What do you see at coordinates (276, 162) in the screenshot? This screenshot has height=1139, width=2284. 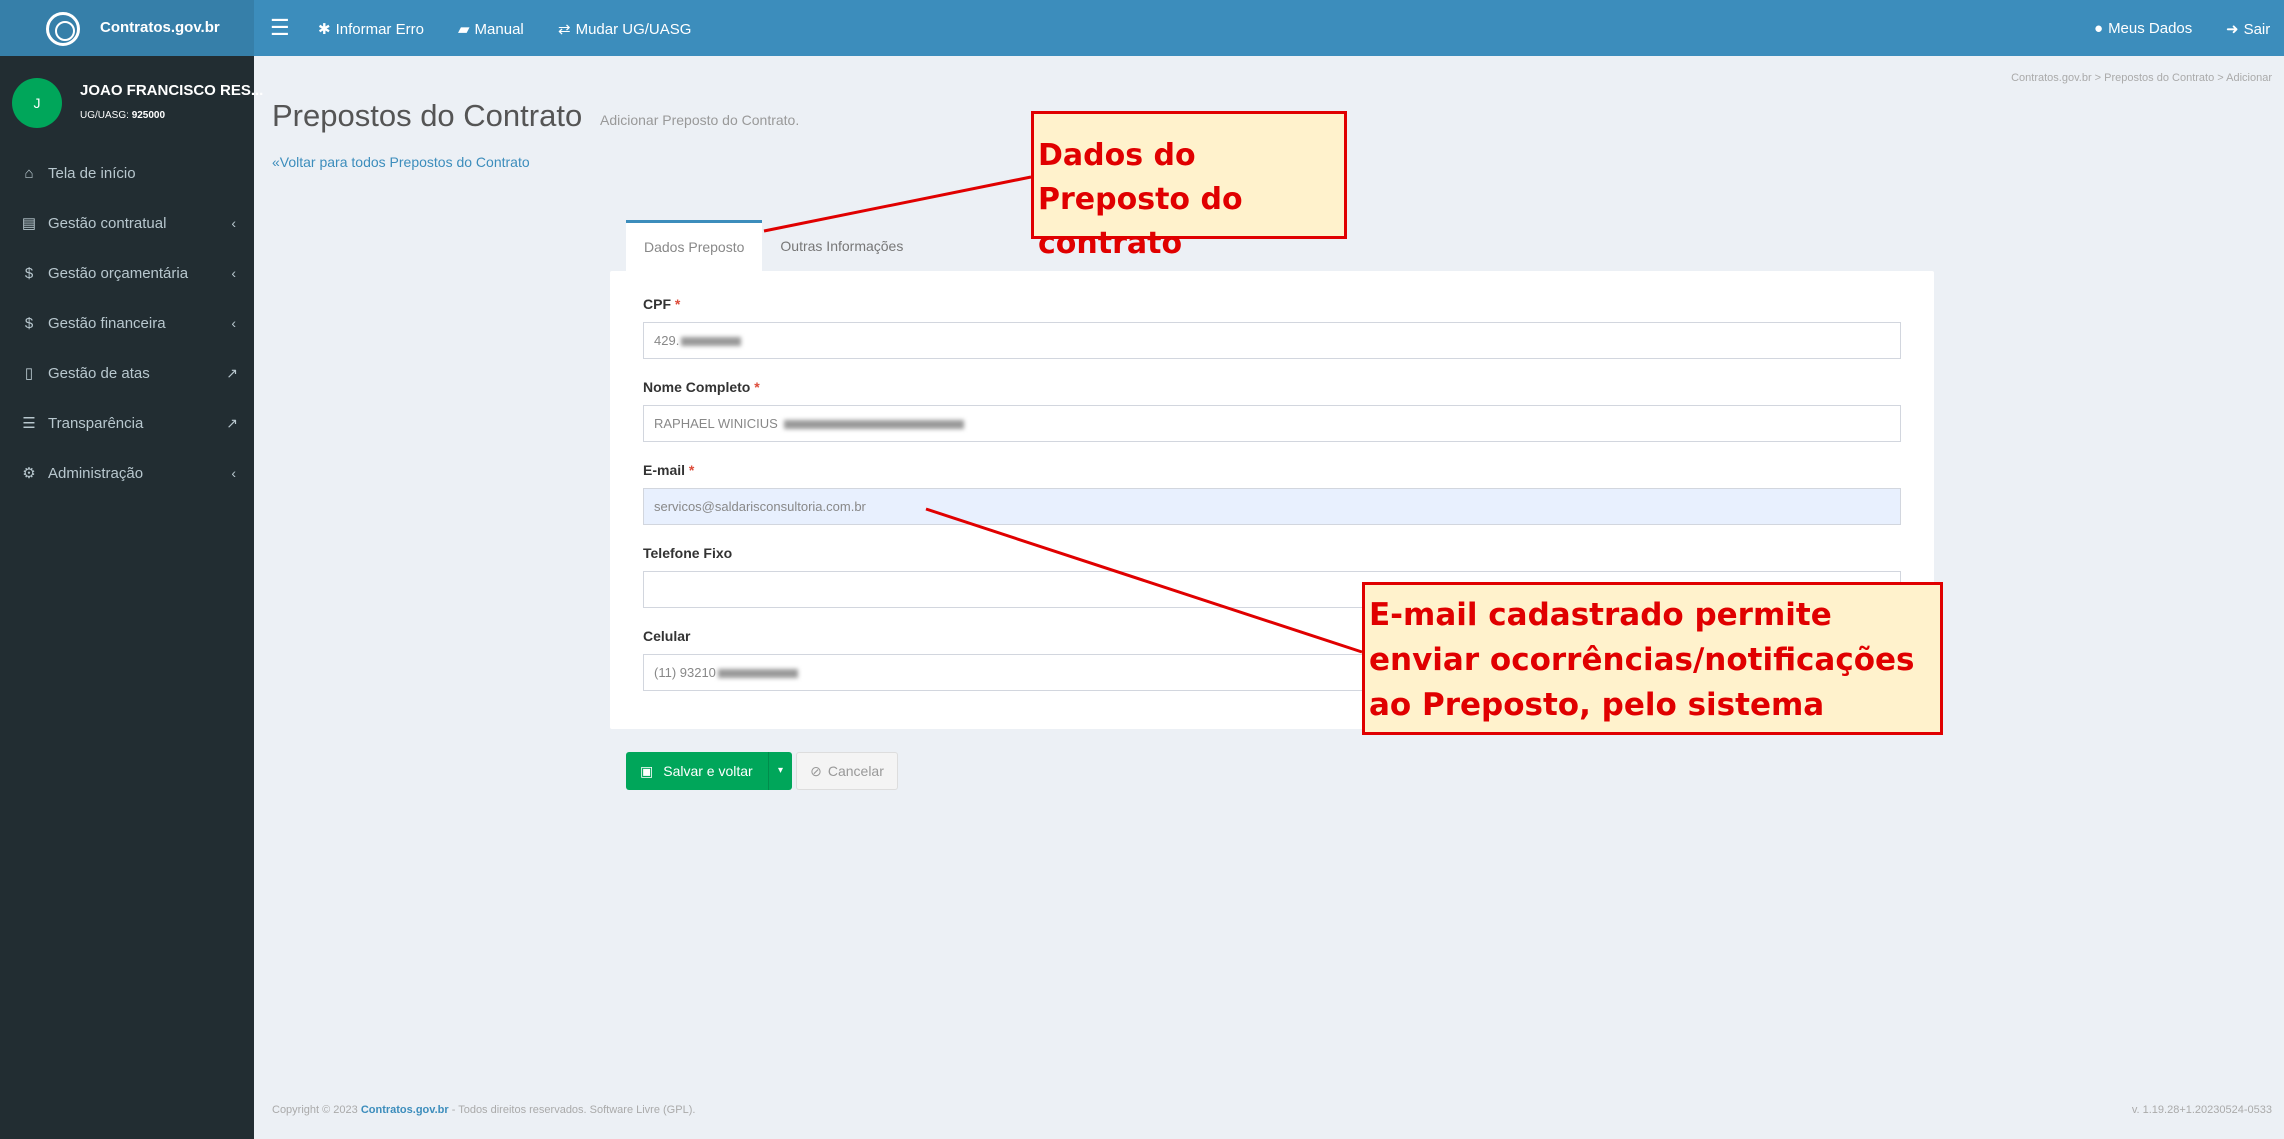 I see `double-chevron-left-icon: «` at bounding box center [276, 162].